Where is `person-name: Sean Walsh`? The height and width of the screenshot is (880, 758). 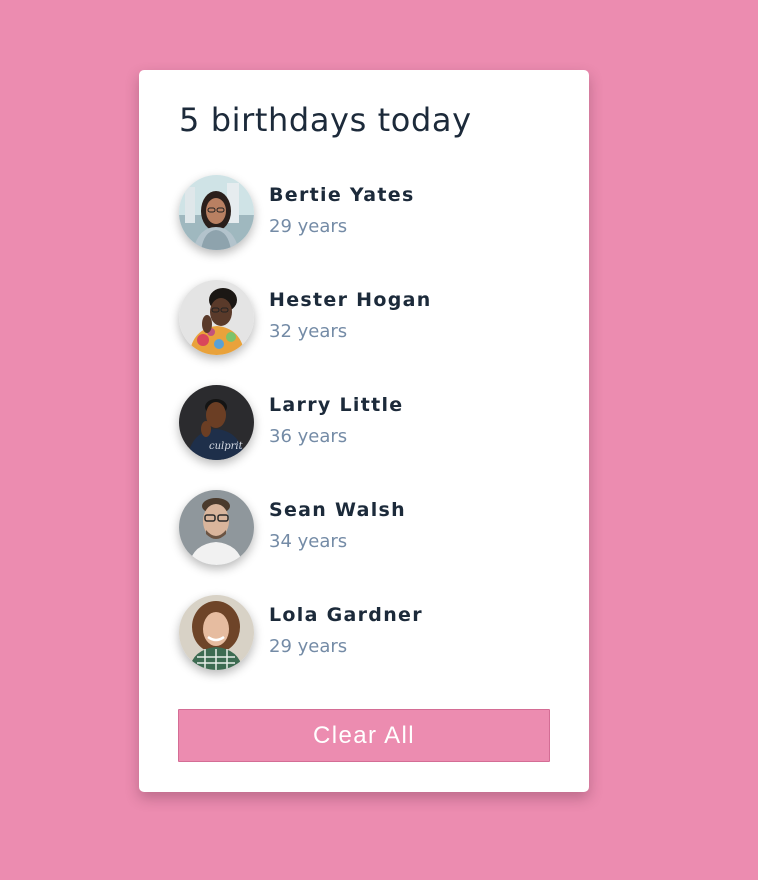
person-name: Sean Walsh is located at coordinates (337, 510).